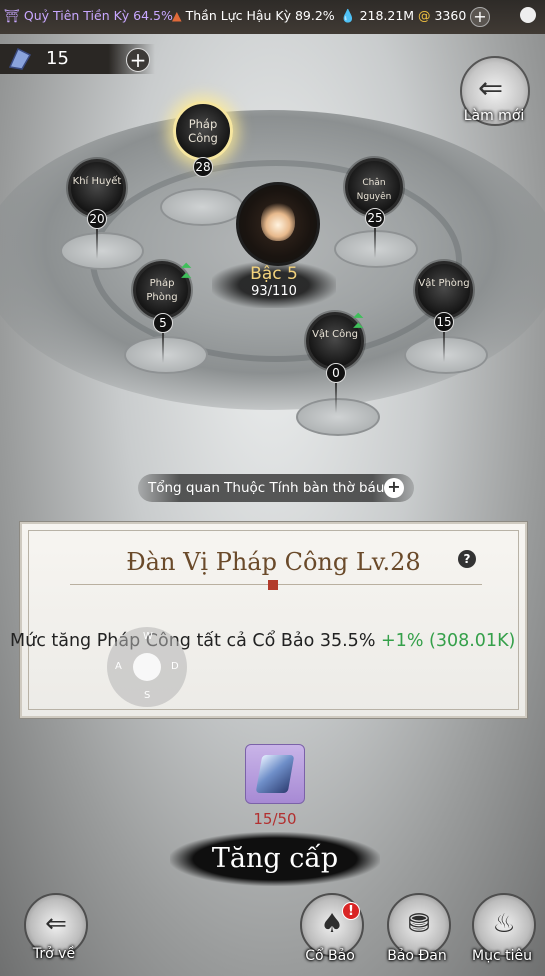 The width and height of the screenshot is (545, 976). I want to click on realm-status-1: ⛩ Quỷ Tiên Tiền Kỳ 64.5%, so click(88, 15).